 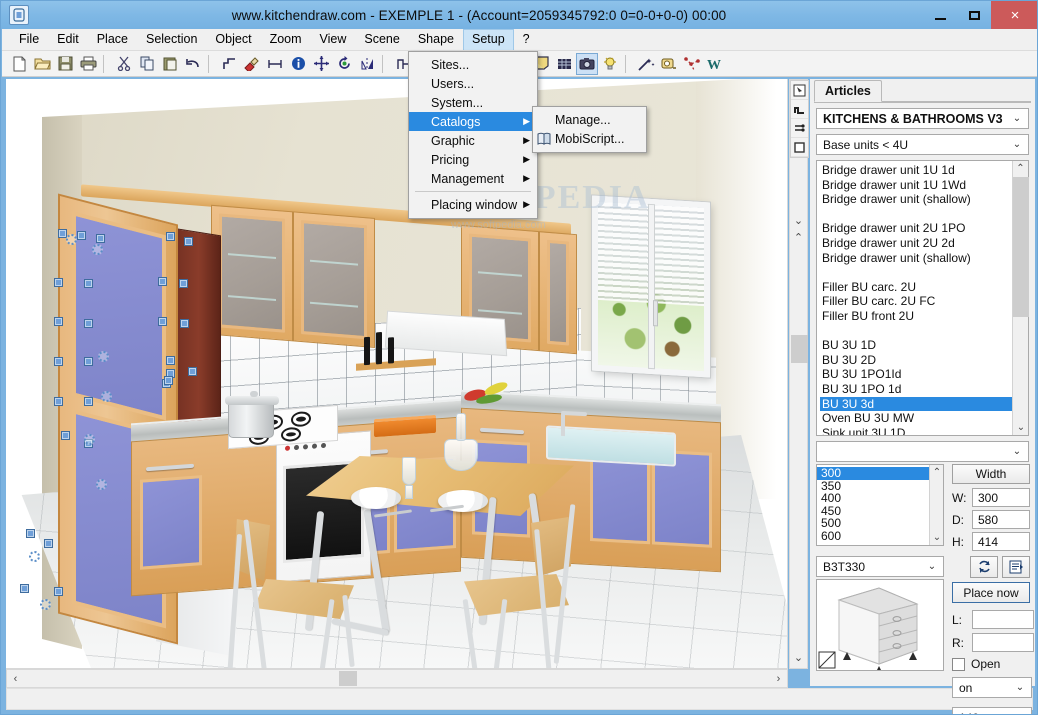 What do you see at coordinates (669, 64) in the screenshot?
I see `tape-measure-icon` at bounding box center [669, 64].